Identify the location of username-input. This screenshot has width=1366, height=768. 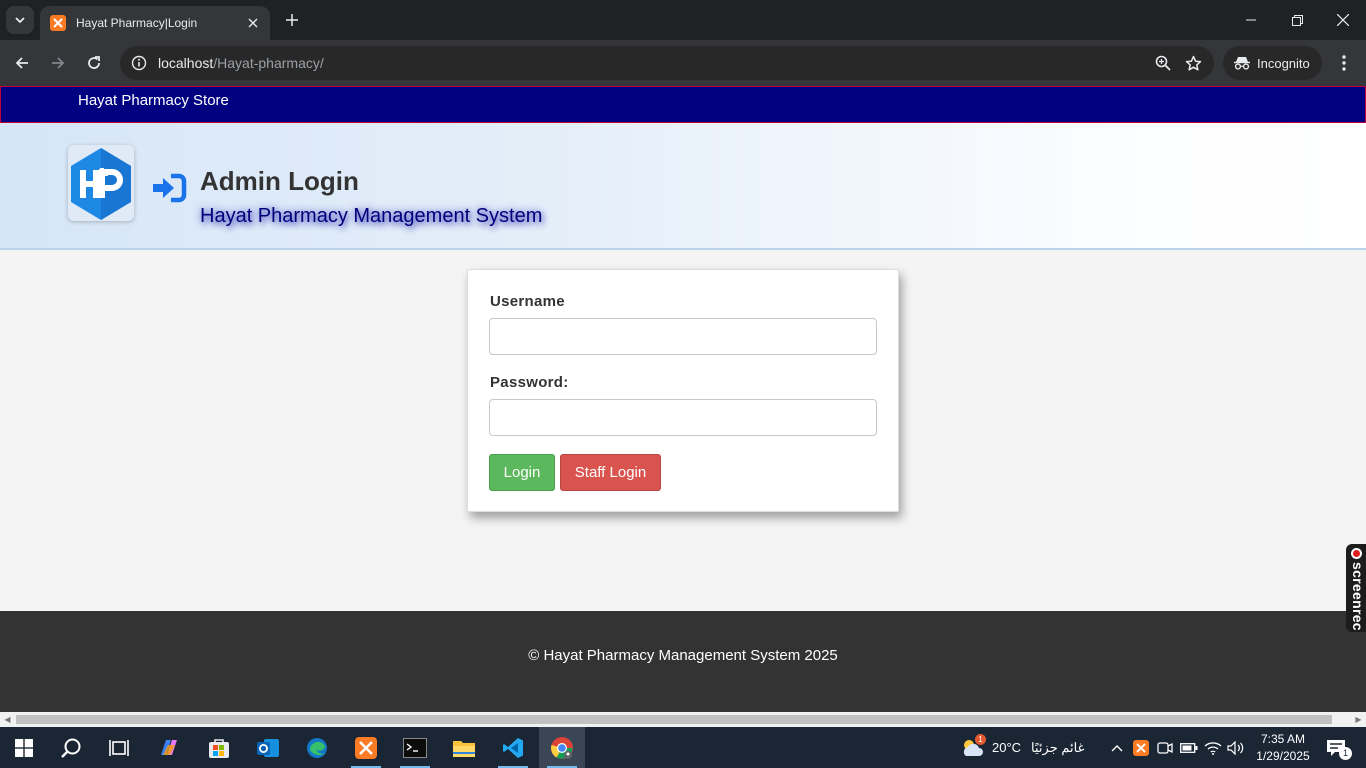
(683, 336).